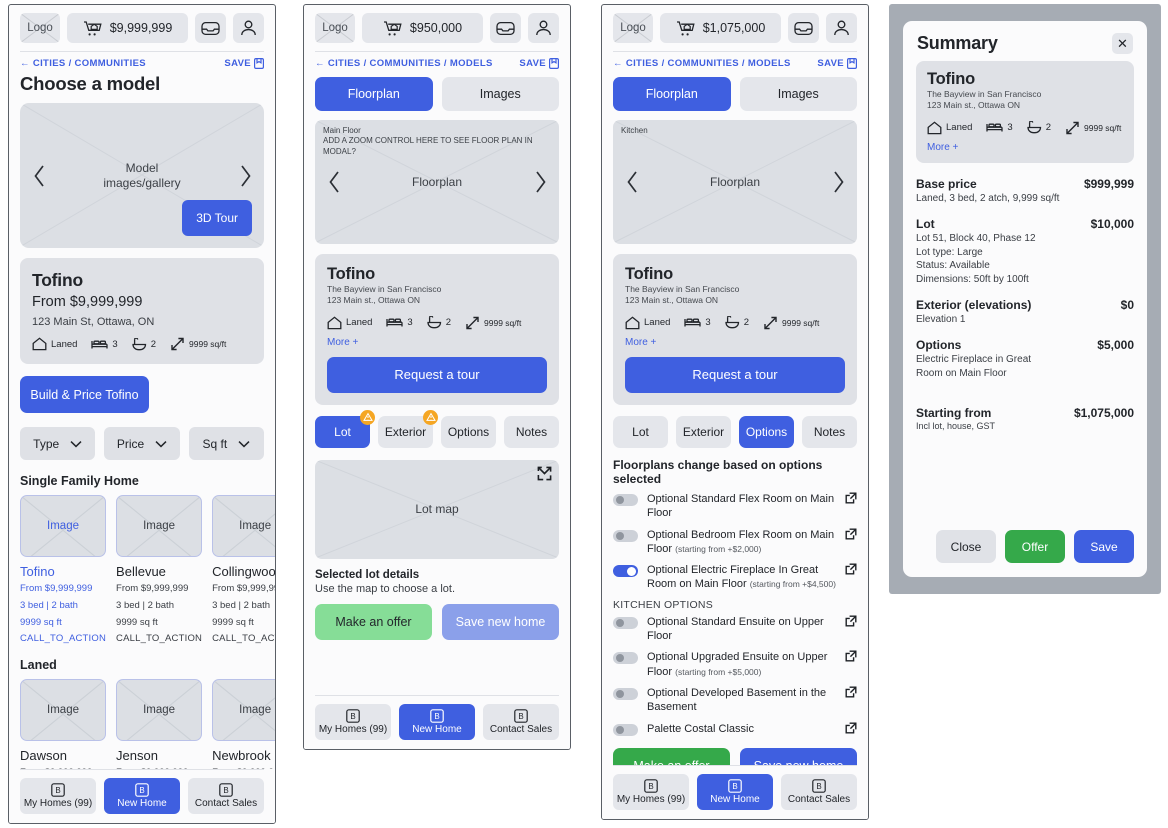  I want to click on nav-new-home-label: New Home, so click(735, 799).